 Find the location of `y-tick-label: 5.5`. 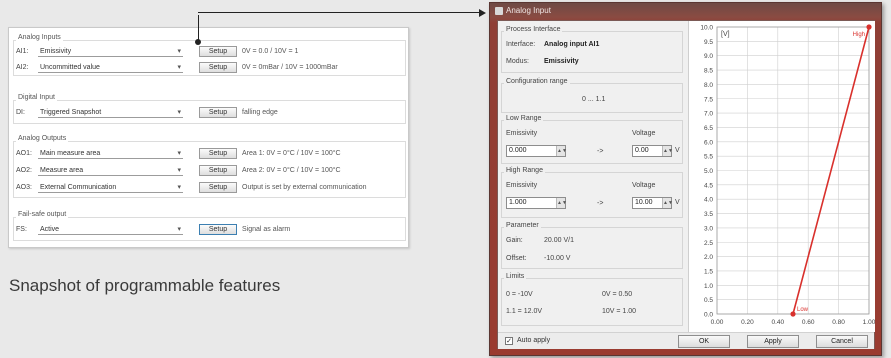

y-tick-label: 5.5 is located at coordinates (708, 157).